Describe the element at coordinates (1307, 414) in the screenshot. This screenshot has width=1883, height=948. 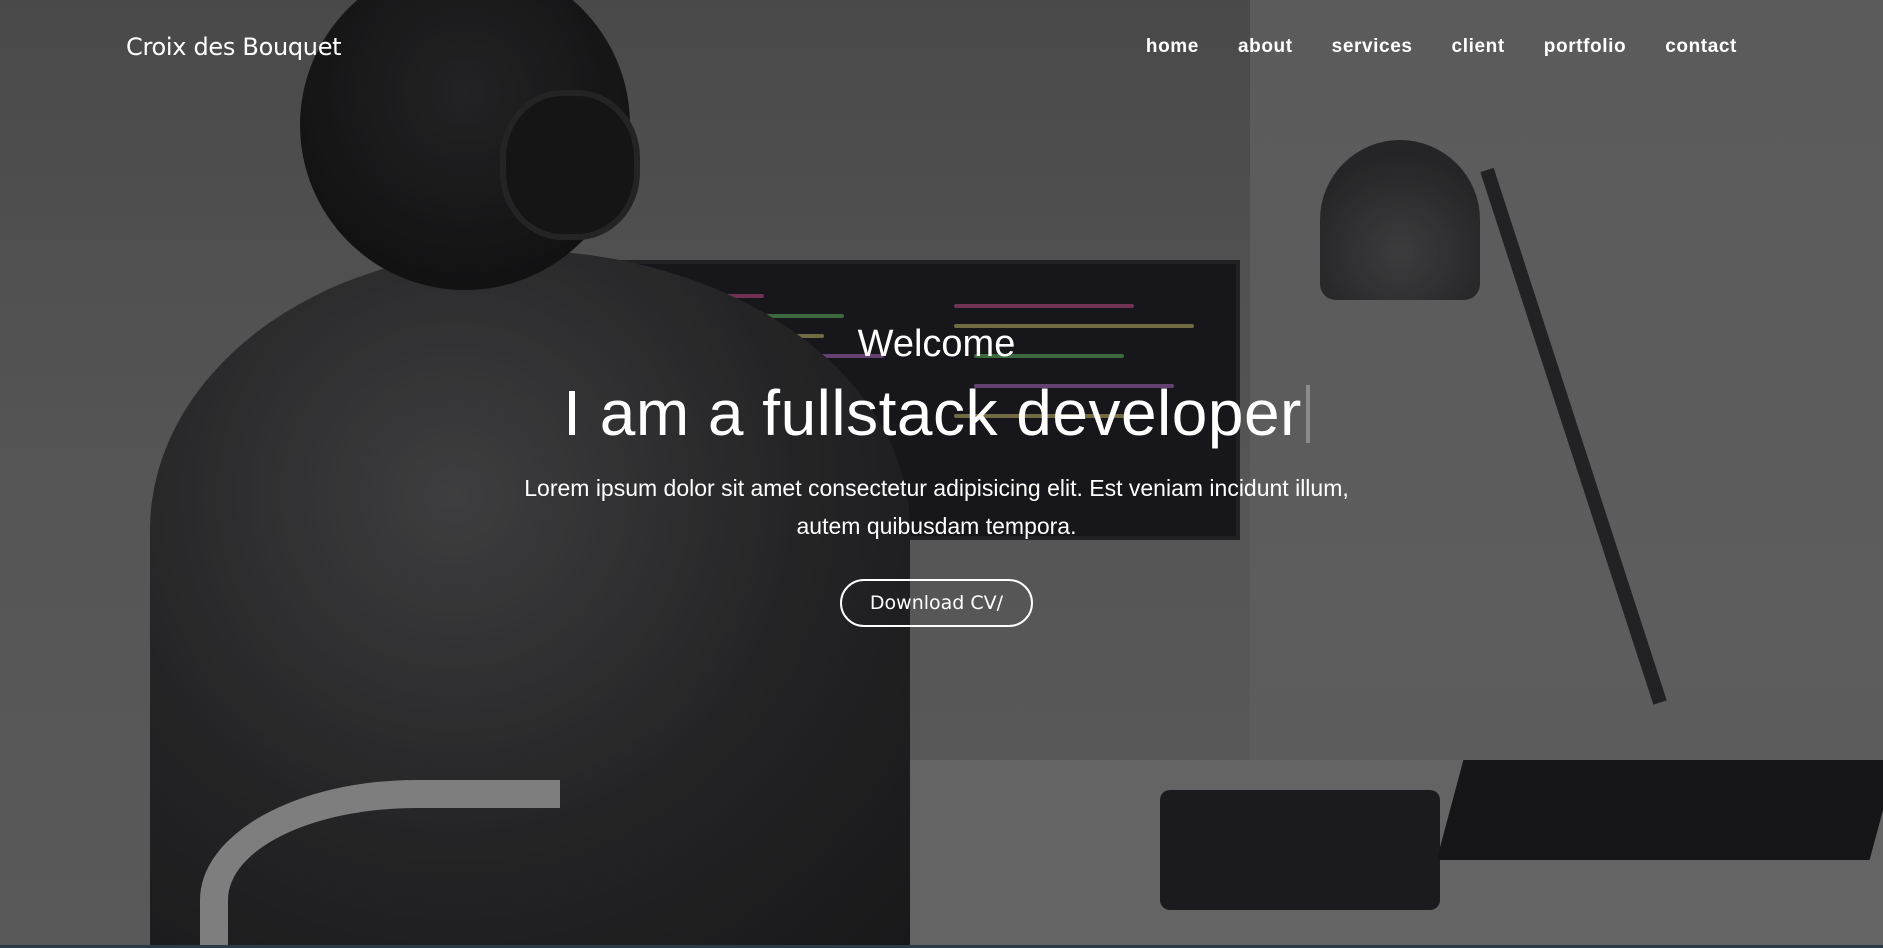
I see `typing-cursor` at that location.